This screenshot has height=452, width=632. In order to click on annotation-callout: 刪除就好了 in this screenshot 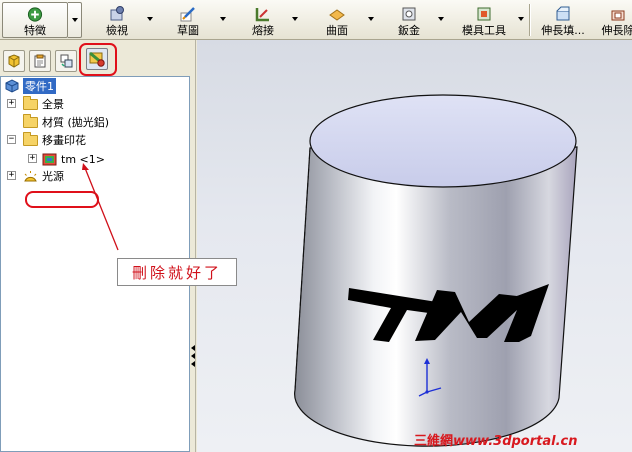, I will do `click(177, 272)`.